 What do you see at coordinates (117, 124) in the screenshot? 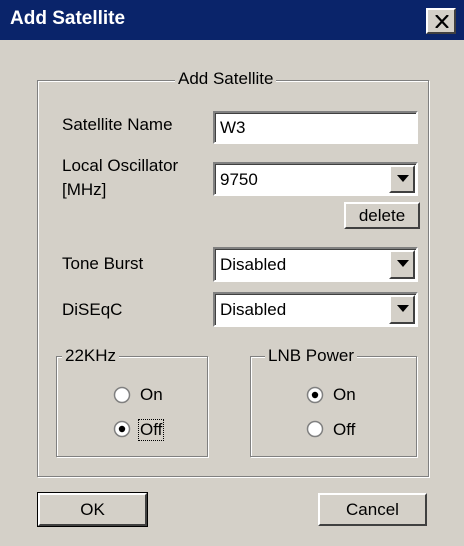
I see `satellite-name-label: Satellite Name` at bounding box center [117, 124].